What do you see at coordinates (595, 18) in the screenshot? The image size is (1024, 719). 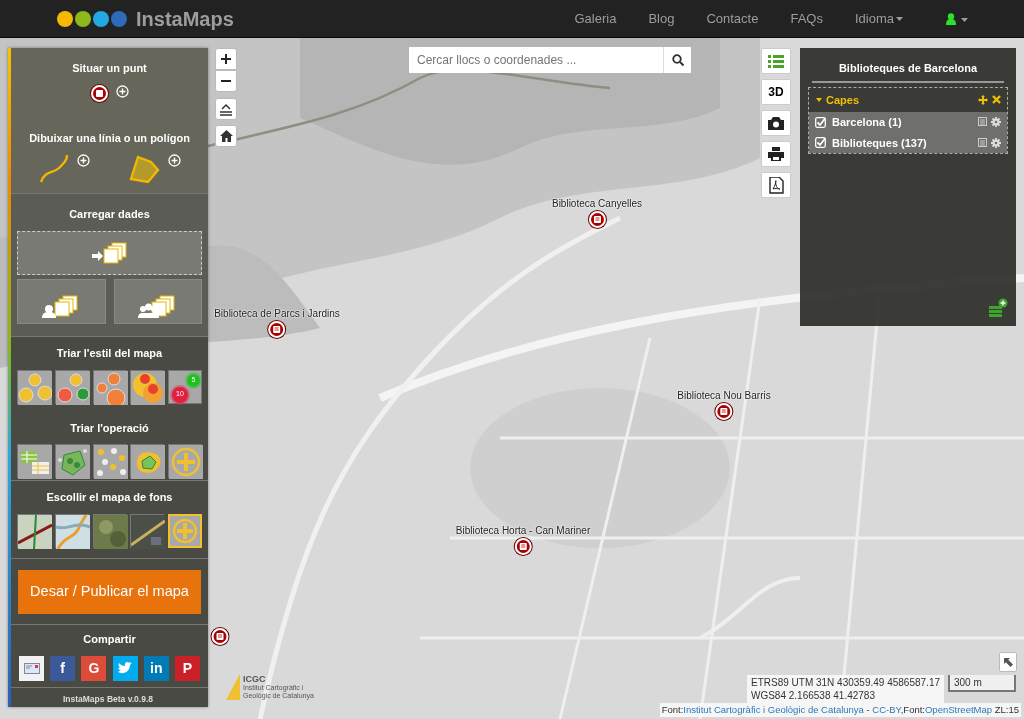 I see `nav-link: Galeria` at bounding box center [595, 18].